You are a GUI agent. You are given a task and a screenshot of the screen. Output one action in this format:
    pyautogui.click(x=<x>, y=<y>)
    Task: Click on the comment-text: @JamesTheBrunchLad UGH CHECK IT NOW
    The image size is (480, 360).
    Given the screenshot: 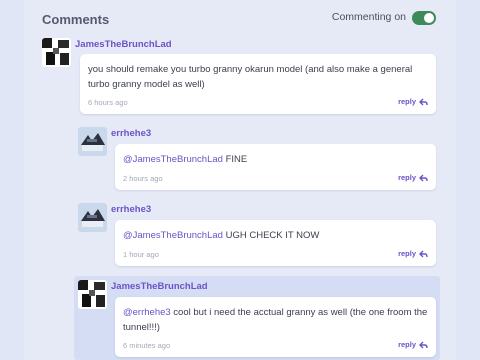 What is the action you would take?
    pyautogui.click(x=221, y=235)
    